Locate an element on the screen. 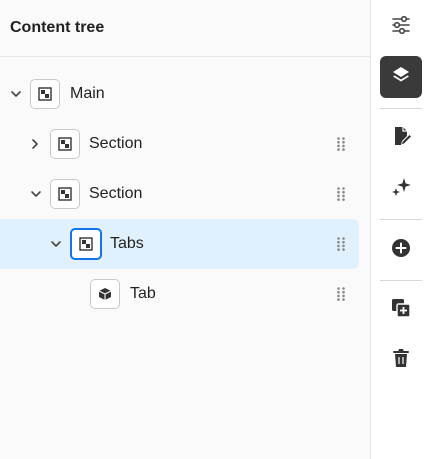 The height and width of the screenshot is (459, 439). add-button is located at coordinates (401, 250).